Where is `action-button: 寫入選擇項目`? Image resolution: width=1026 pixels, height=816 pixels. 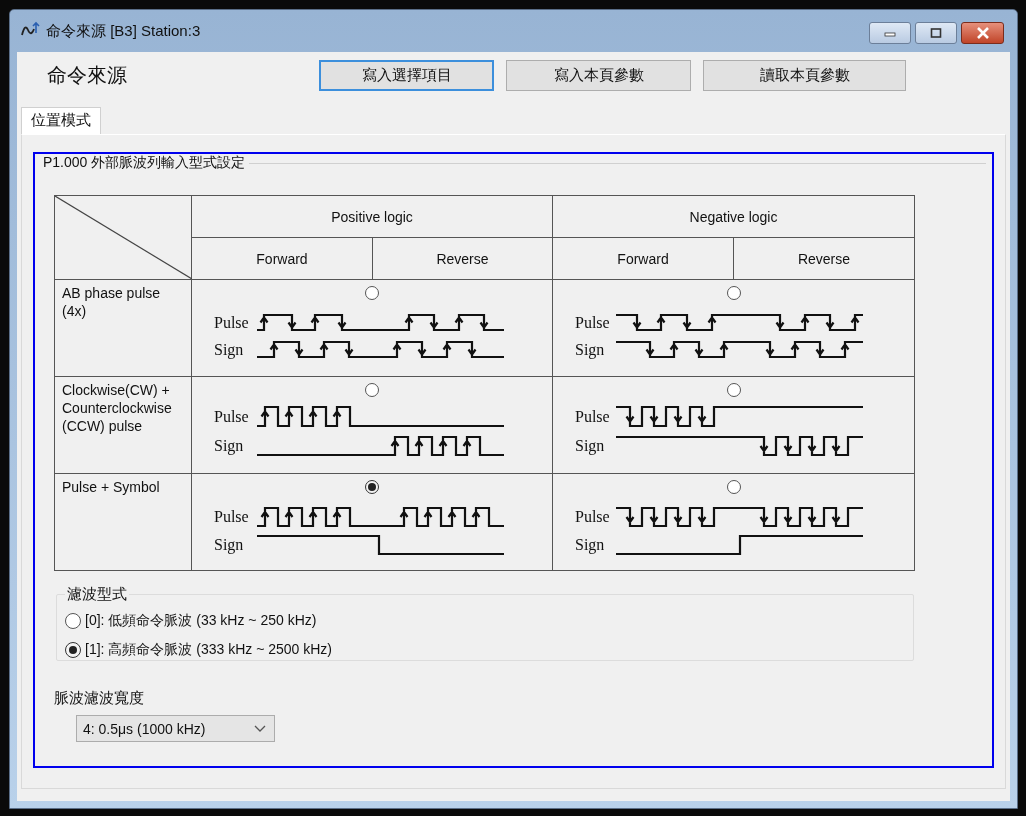
action-button: 寫入選擇項目 is located at coordinates (406, 75).